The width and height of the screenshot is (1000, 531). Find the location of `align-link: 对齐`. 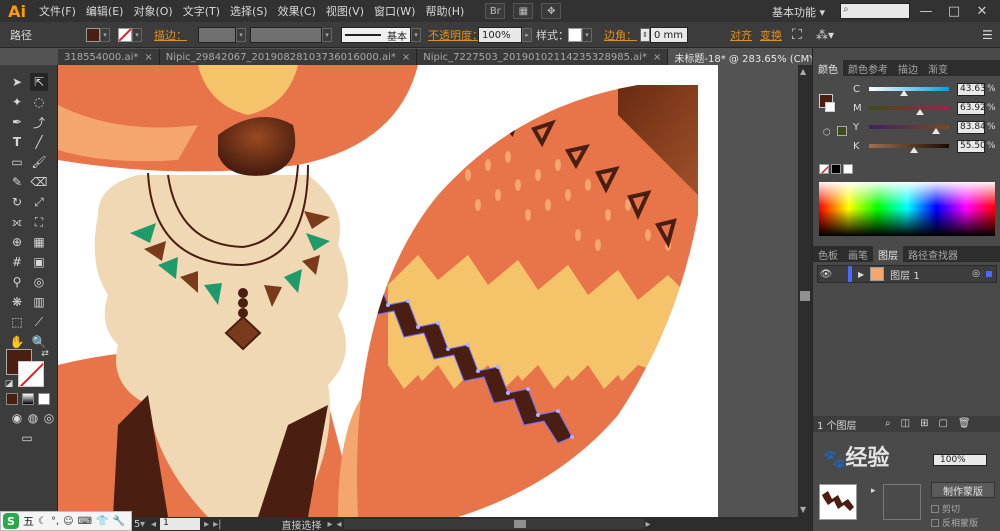

align-link: 对齐 is located at coordinates (741, 35).